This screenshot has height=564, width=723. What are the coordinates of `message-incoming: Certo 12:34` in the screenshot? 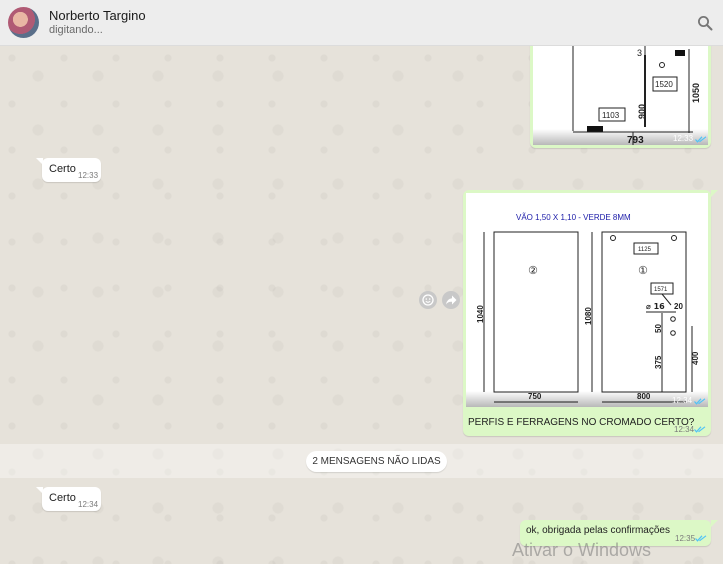 It's located at (71, 499).